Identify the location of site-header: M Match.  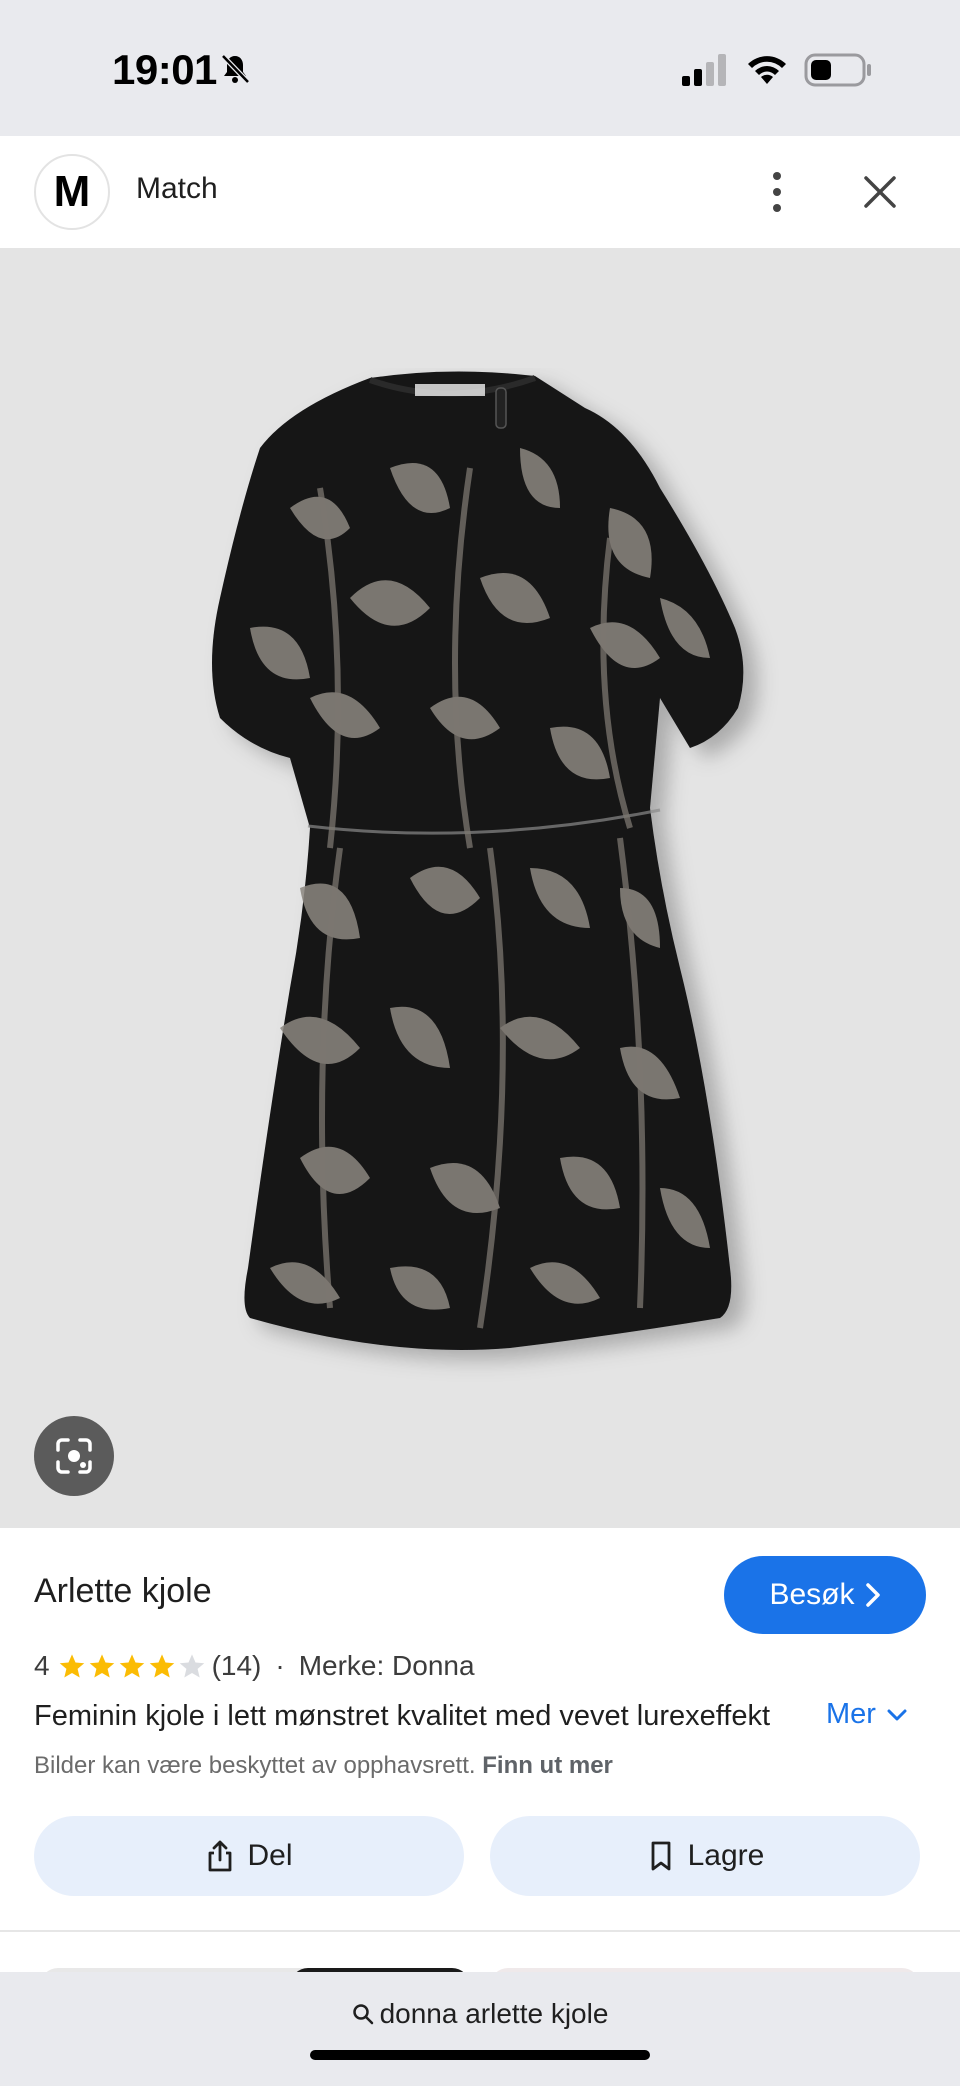
(480, 192).